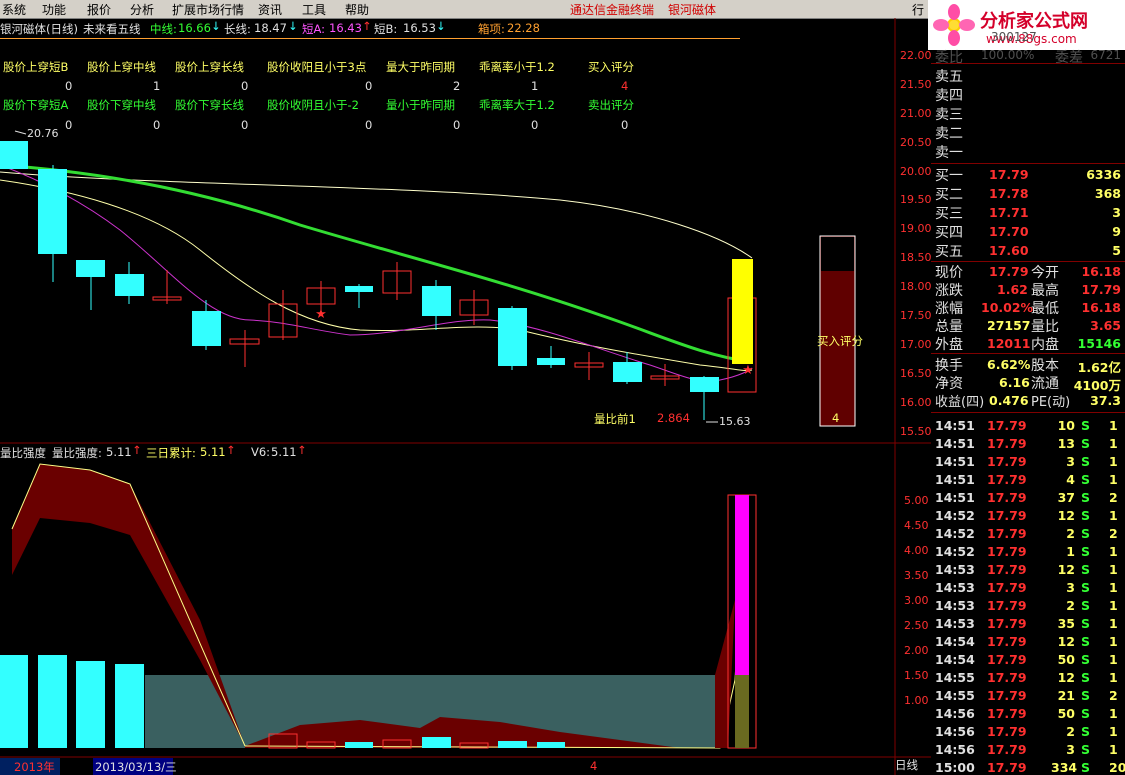 This screenshot has width=1125, height=775. What do you see at coordinates (673, 418) in the screenshot?
I see `volume-ratio-value: 2.864` at bounding box center [673, 418].